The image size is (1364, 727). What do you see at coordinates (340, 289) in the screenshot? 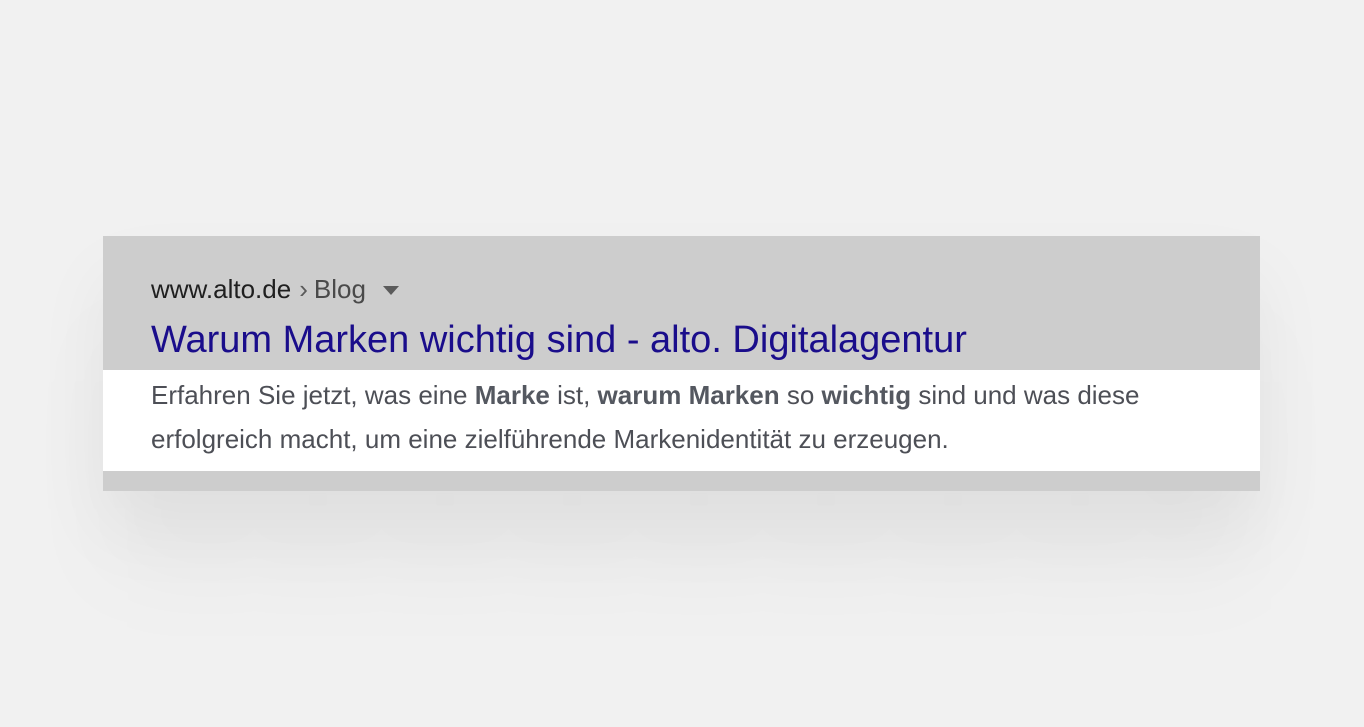
I see `breadcrumb-path: Blog` at bounding box center [340, 289].